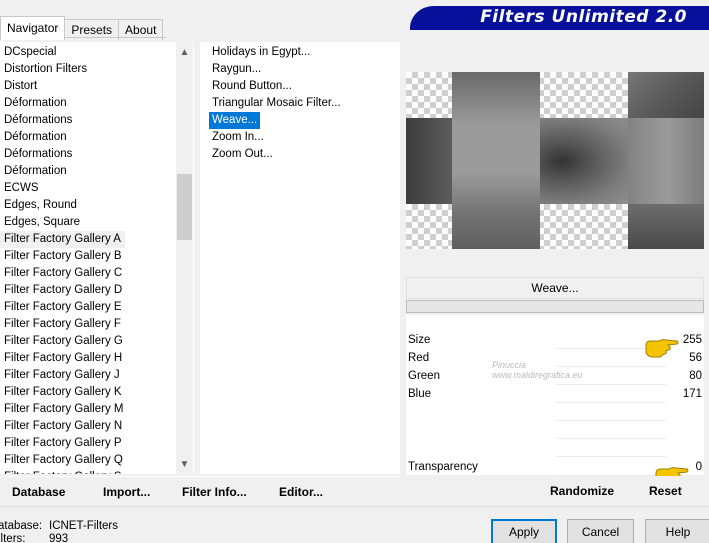  Describe the element at coordinates (65, 392) in the screenshot. I see `category-item: Filter Factory Gallery K` at that location.